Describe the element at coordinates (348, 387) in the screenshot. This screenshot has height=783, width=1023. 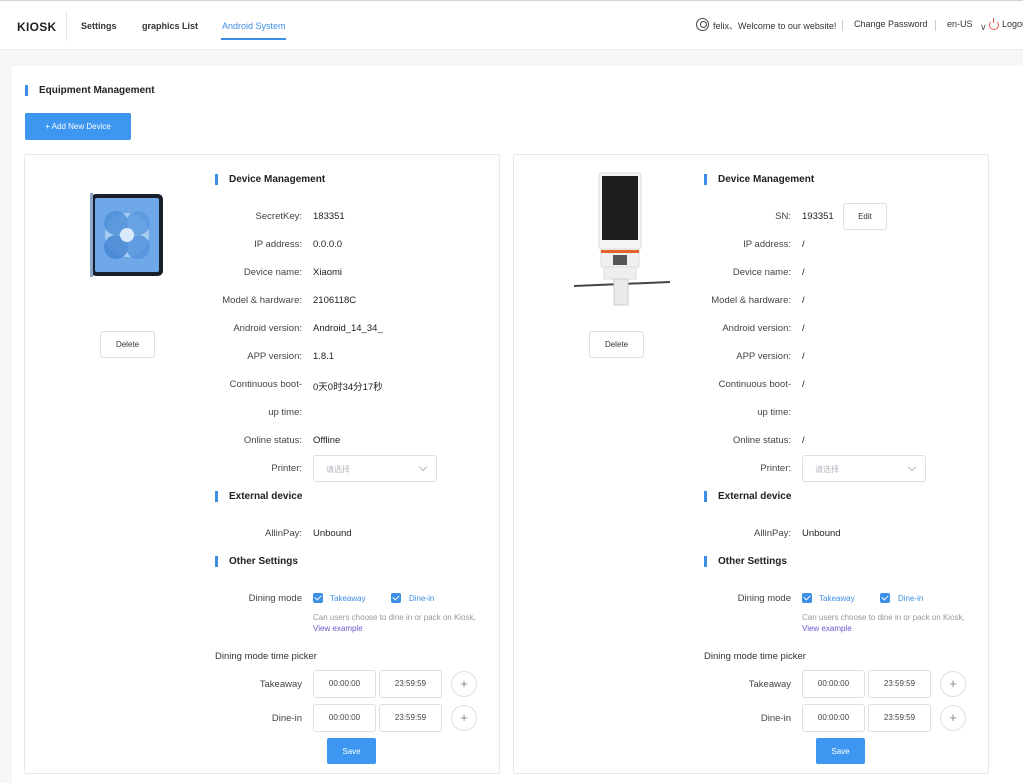
I see `field-value: 0天0时34分17秒` at that location.